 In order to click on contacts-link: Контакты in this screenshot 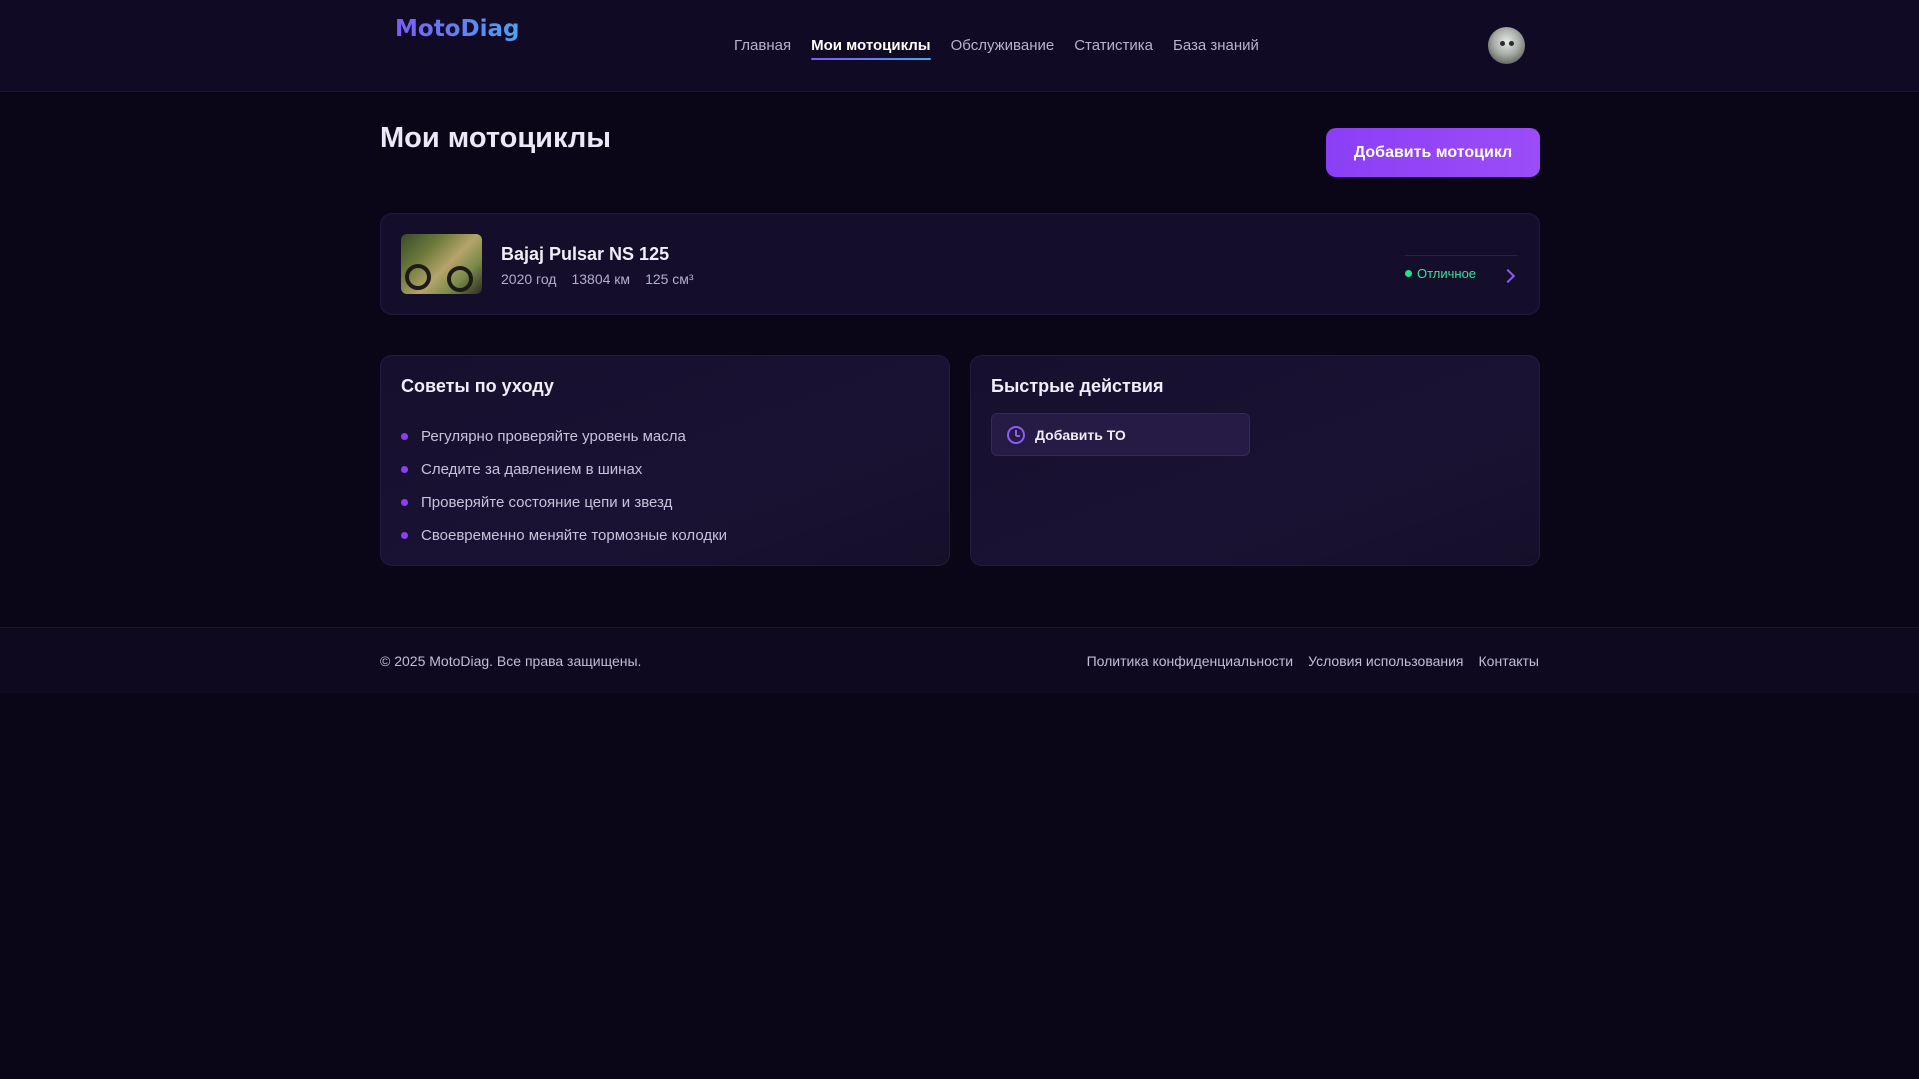, I will do `click(1509, 661)`.